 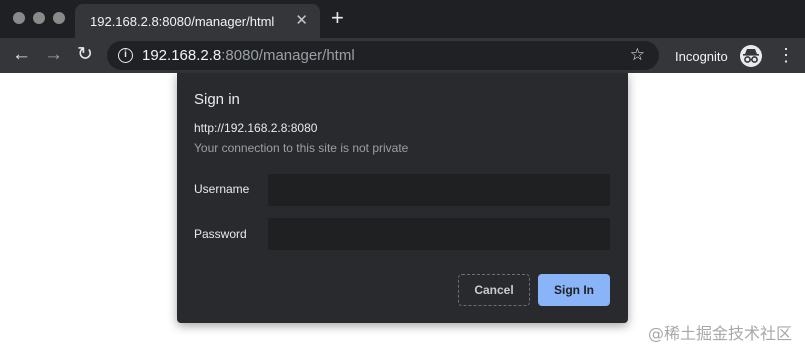 What do you see at coordinates (301, 20) in the screenshot?
I see `close-icon: ✕` at bounding box center [301, 20].